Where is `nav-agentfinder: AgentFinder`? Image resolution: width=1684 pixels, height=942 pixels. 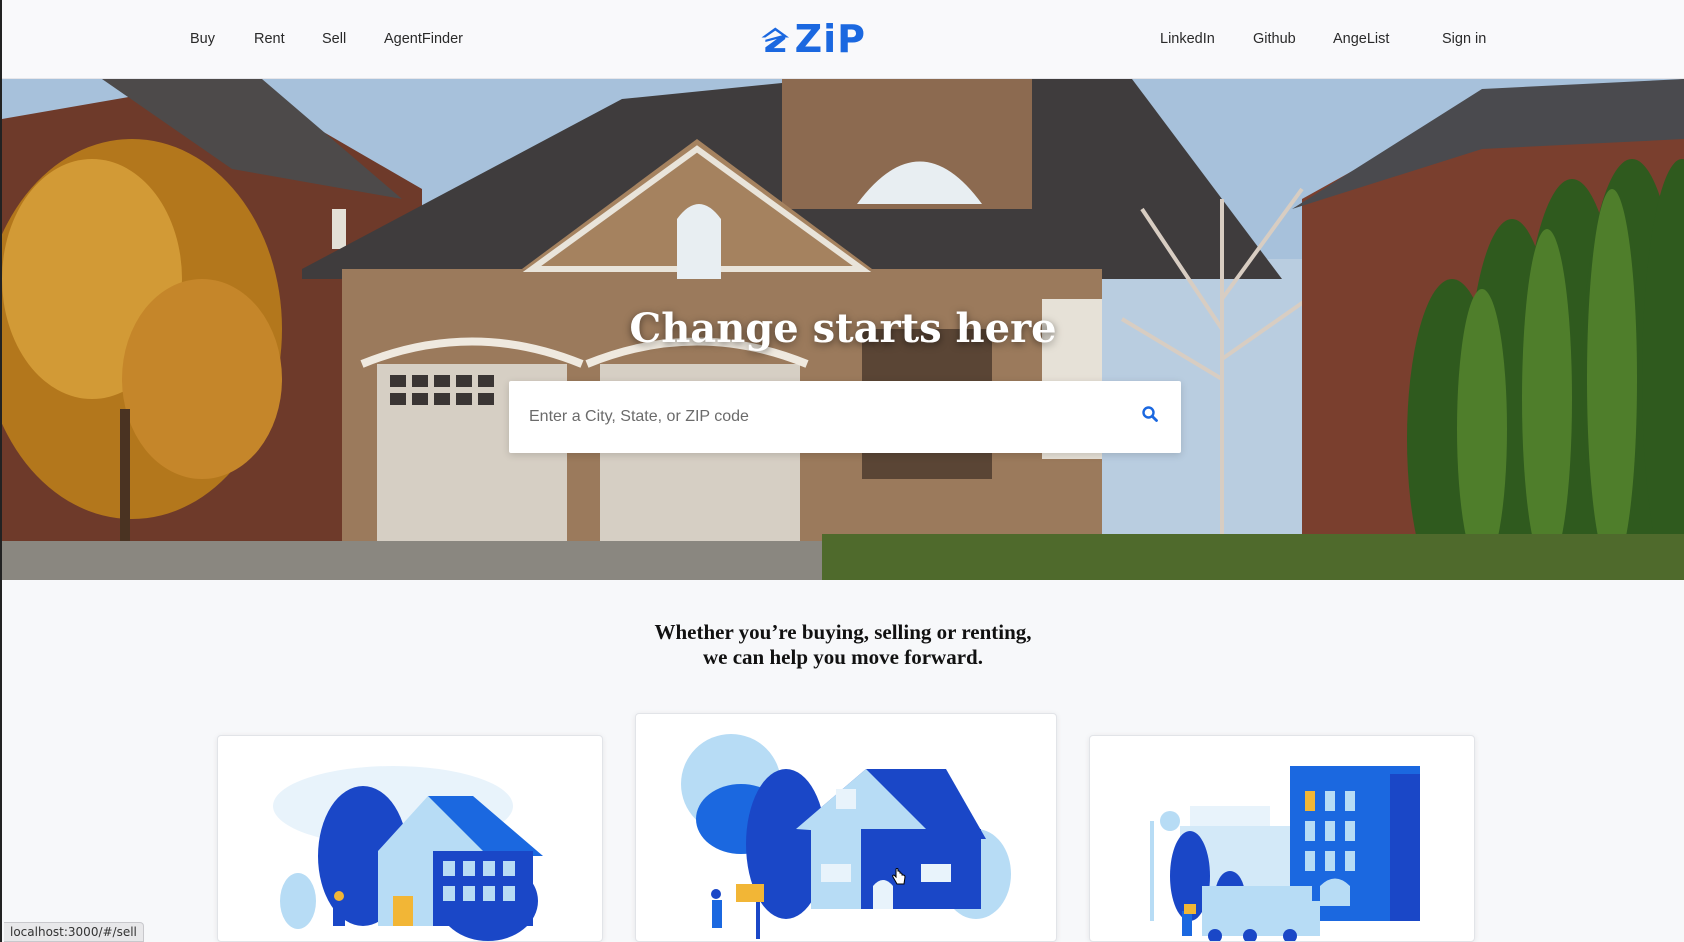
nav-agentfinder: AgentFinder is located at coordinates (423, 39).